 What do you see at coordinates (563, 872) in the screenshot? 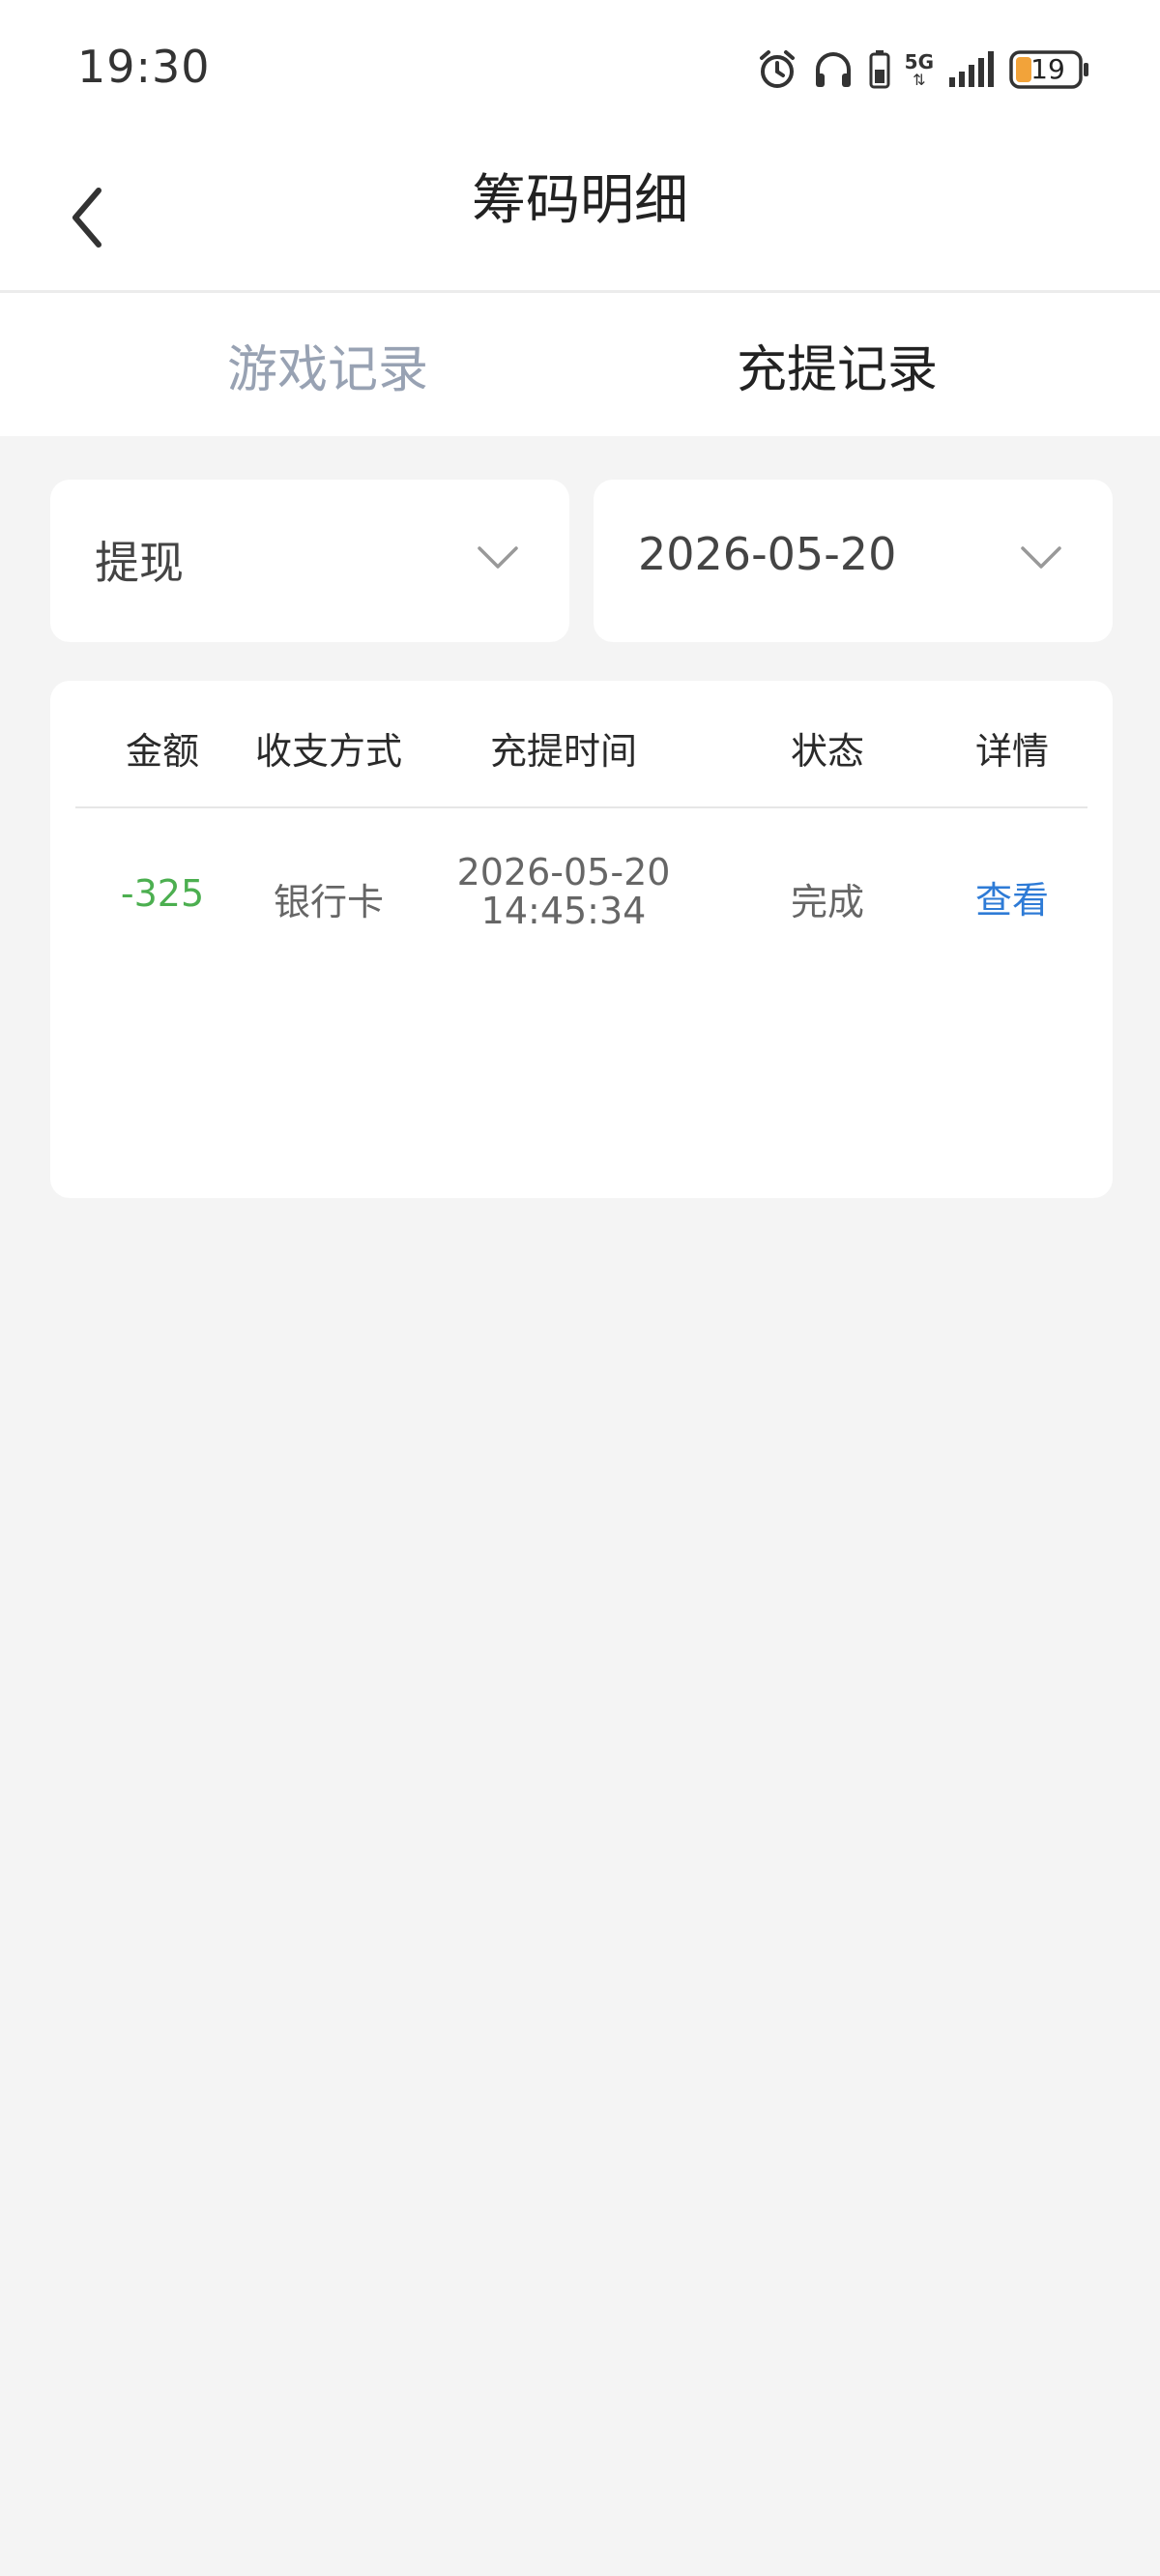
I see `row-date: 2026-05-20` at bounding box center [563, 872].